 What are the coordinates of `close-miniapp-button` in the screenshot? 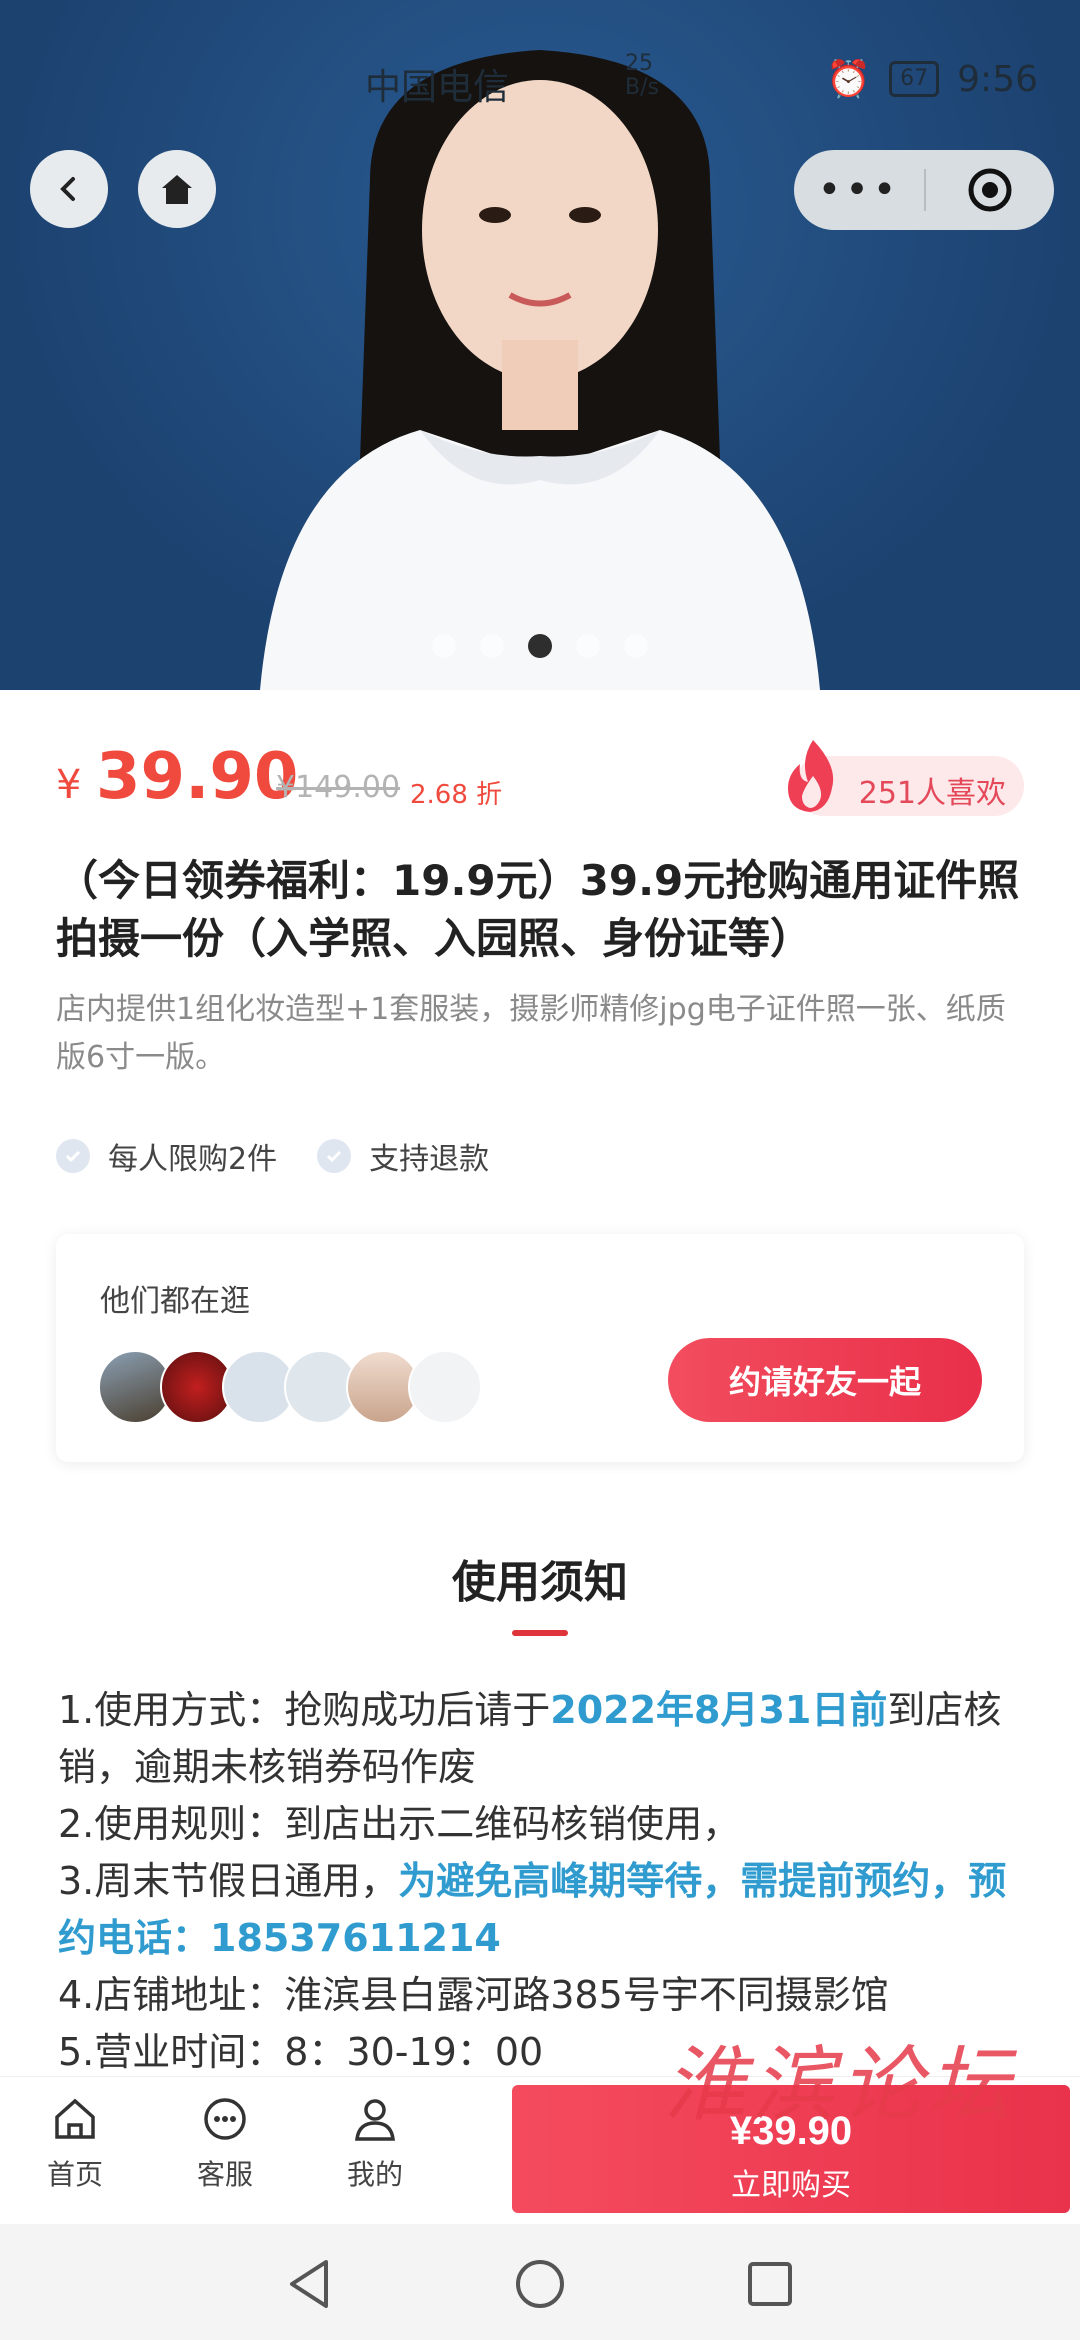 It's located at (990, 190).